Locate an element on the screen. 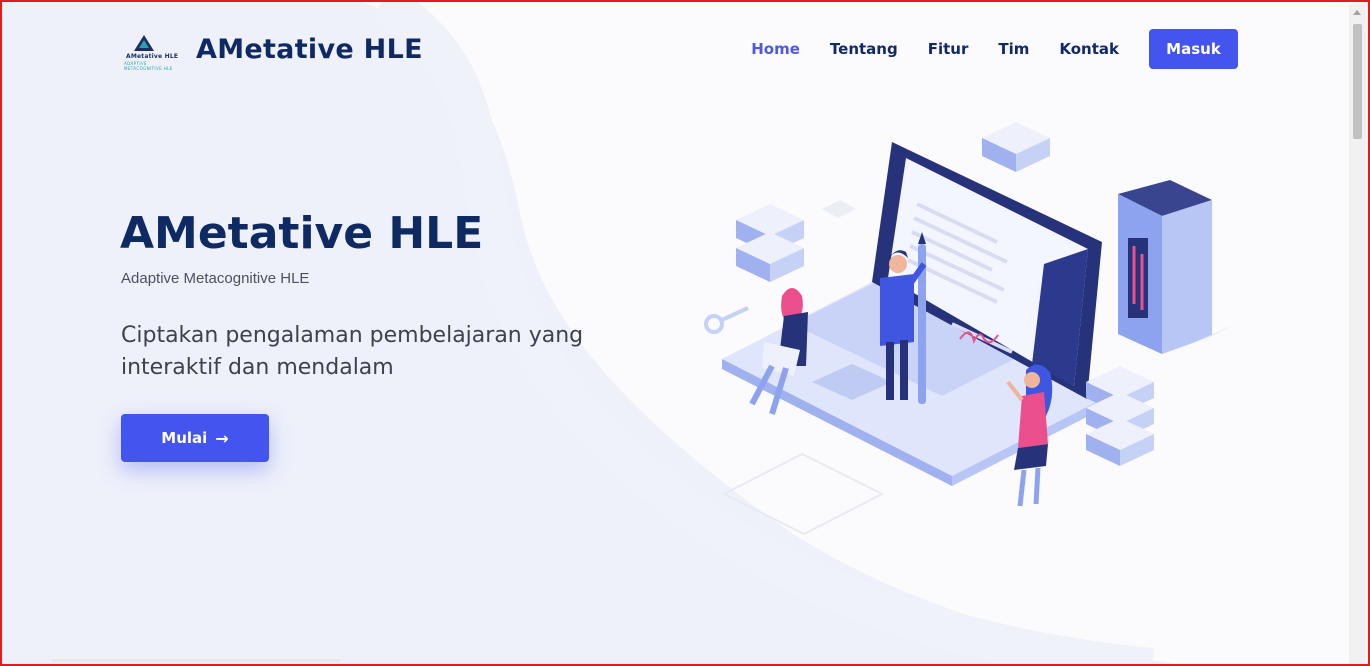 This screenshot has height=666, width=1370. hero-title: AMetative HLE is located at coordinates (302, 233).